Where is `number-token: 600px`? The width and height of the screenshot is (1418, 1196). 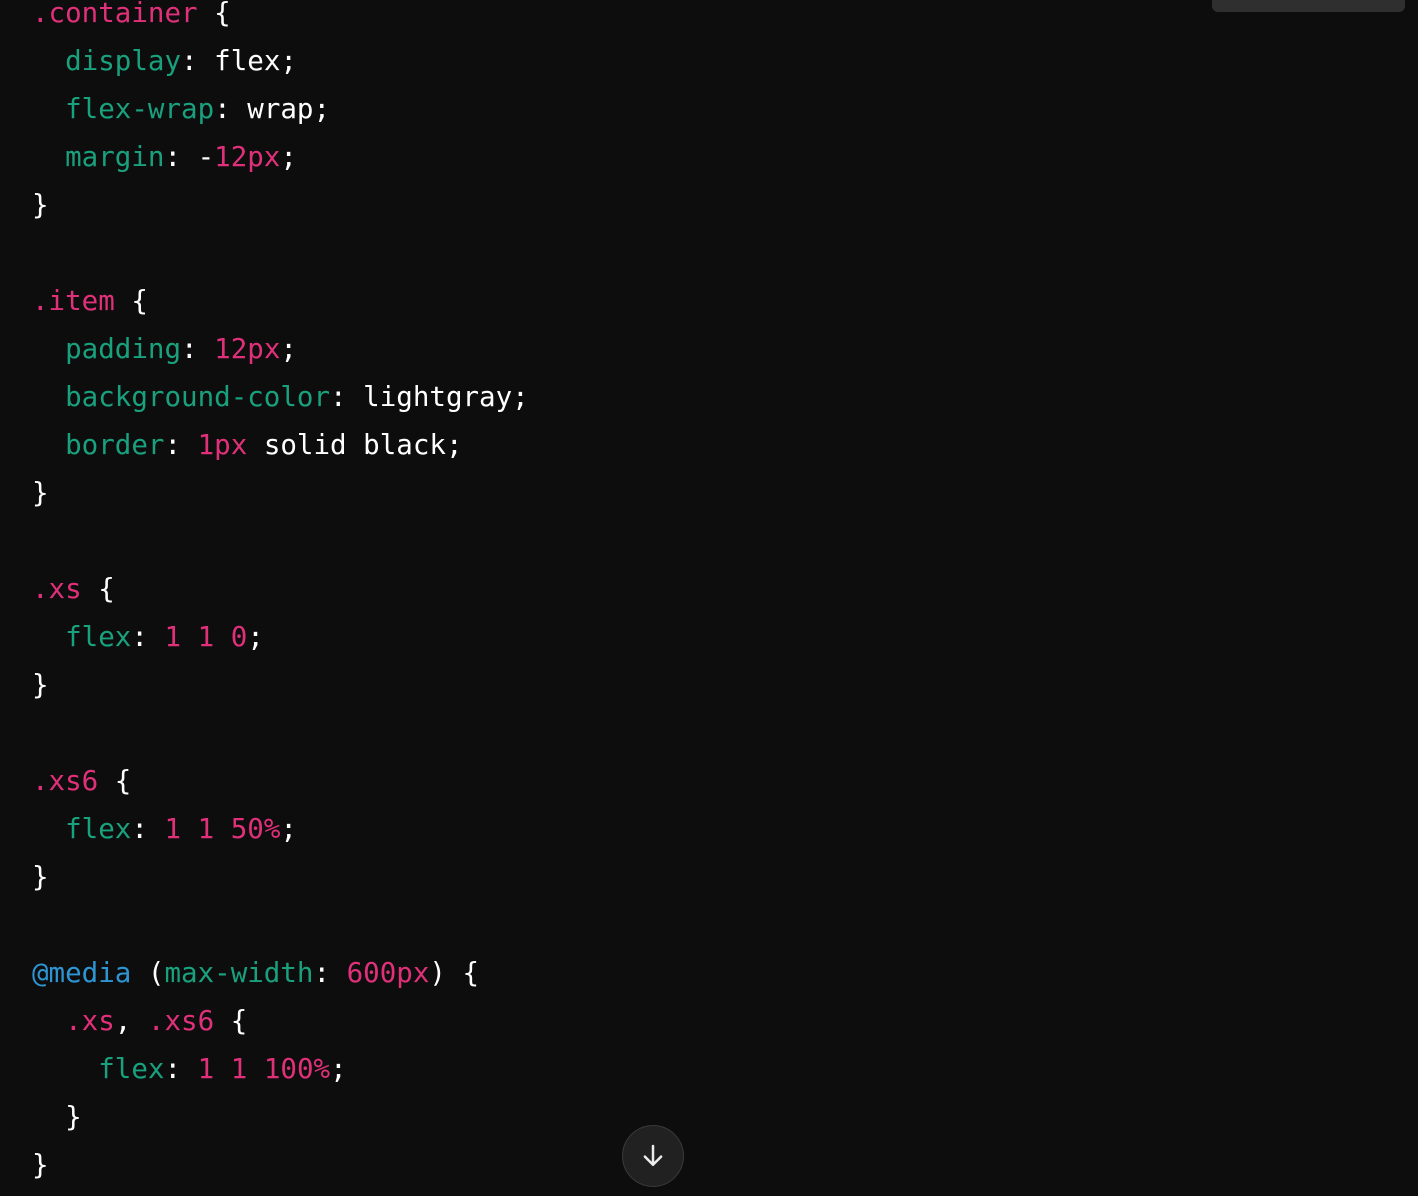 number-token: 600px is located at coordinates (388, 973).